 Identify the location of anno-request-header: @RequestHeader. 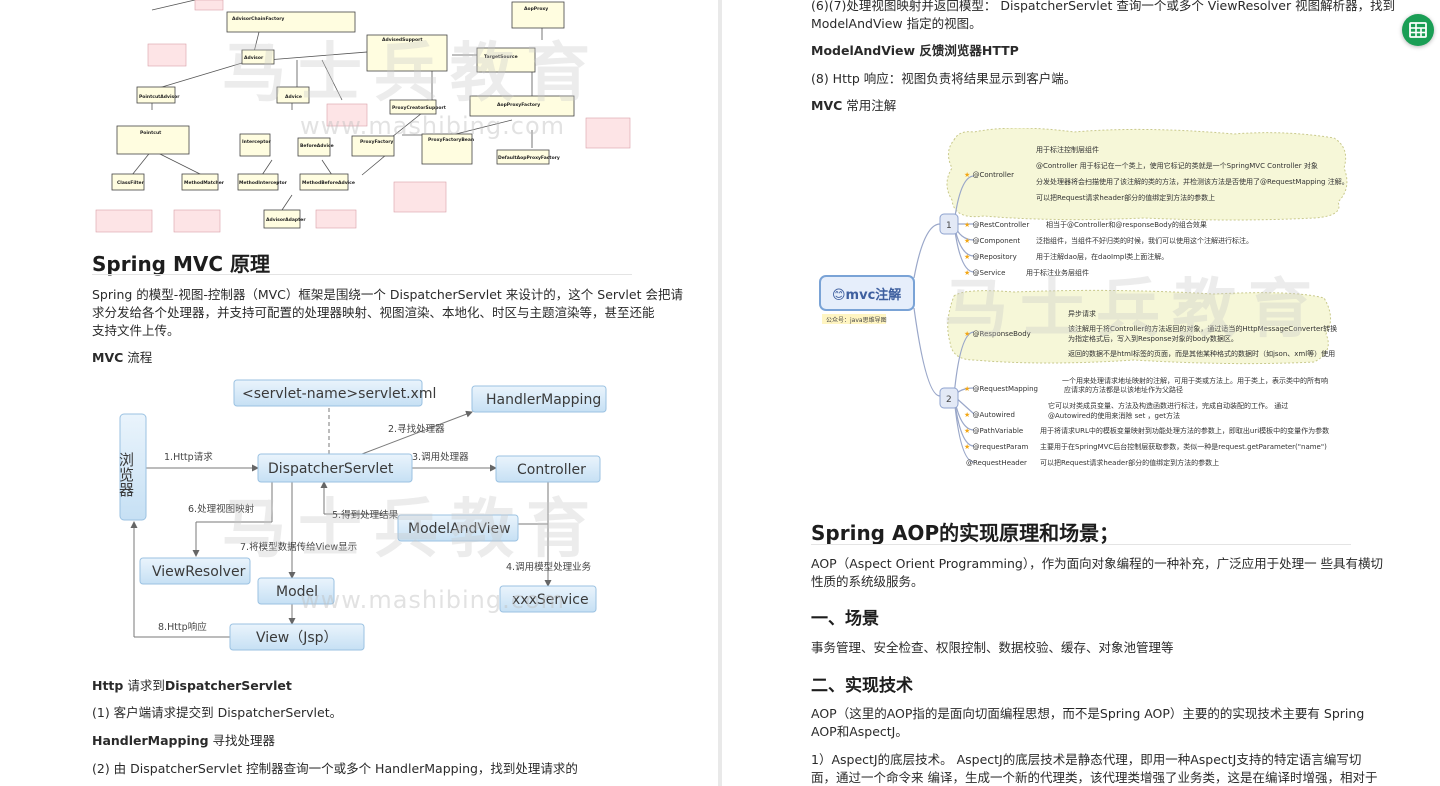
(996, 463).